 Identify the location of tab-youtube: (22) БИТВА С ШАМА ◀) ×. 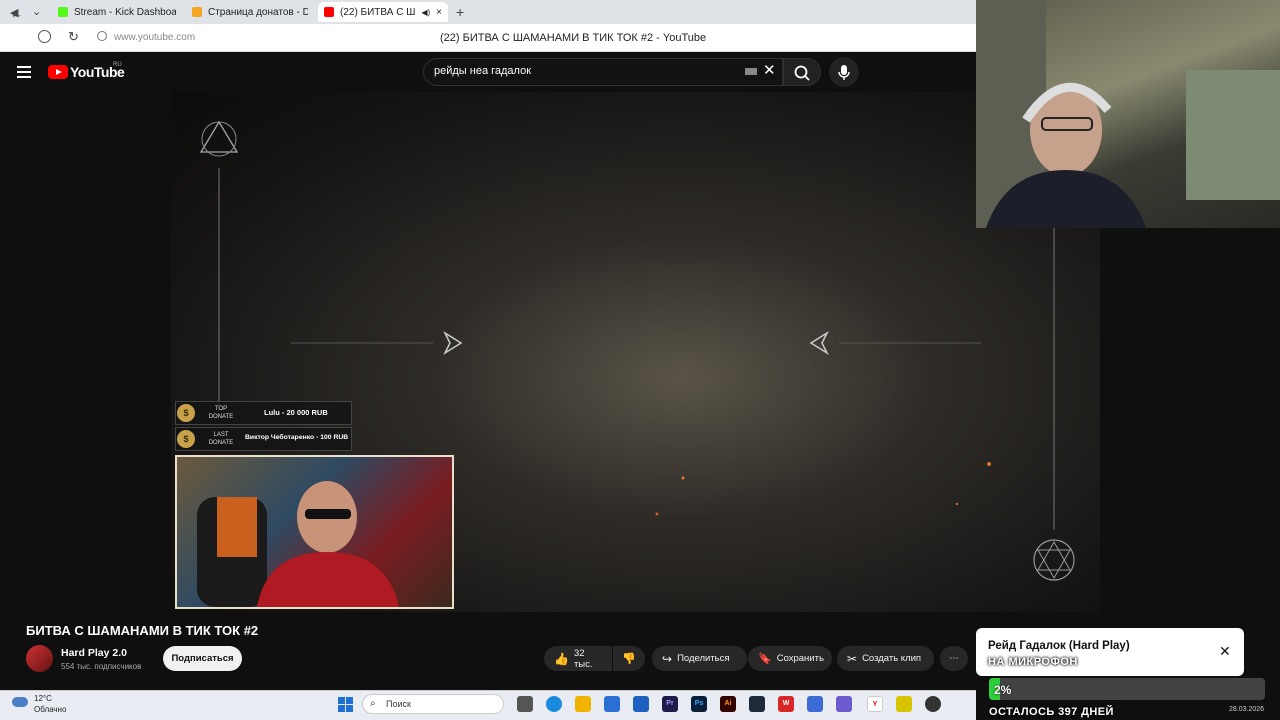
(383, 12).